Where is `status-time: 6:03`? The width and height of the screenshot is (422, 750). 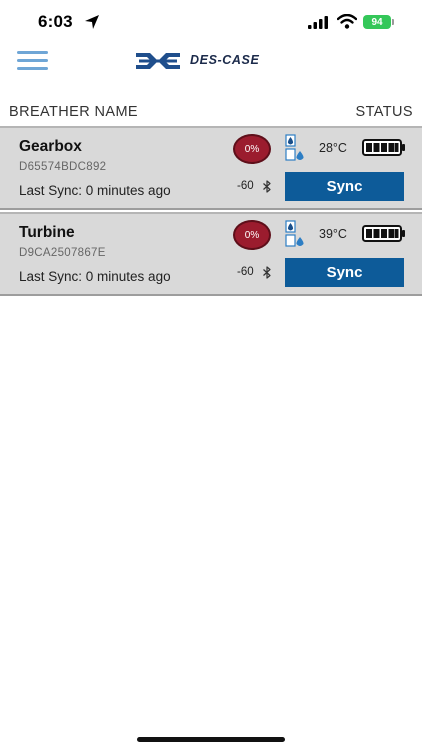 status-time: 6:03 is located at coordinates (55, 21).